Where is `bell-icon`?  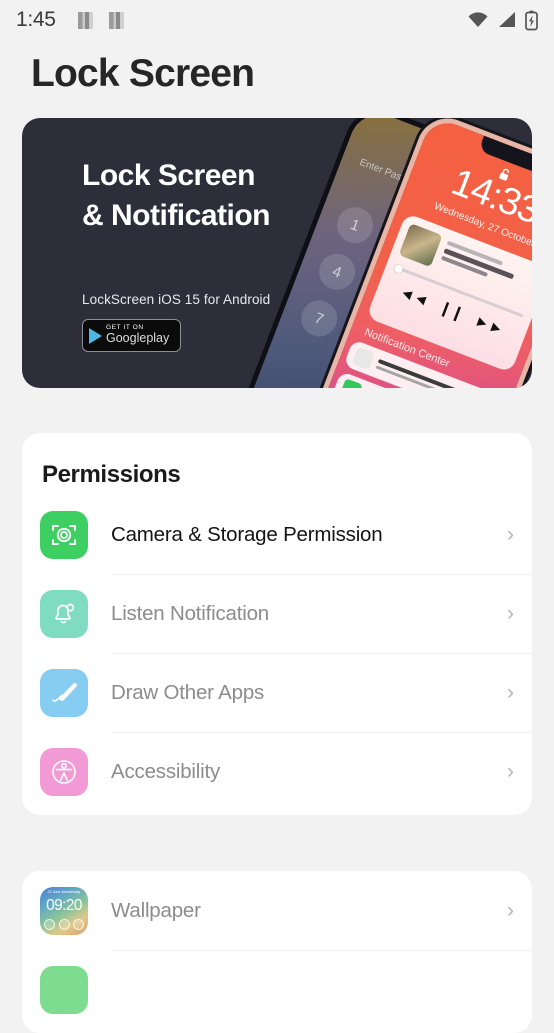
bell-icon is located at coordinates (64, 613).